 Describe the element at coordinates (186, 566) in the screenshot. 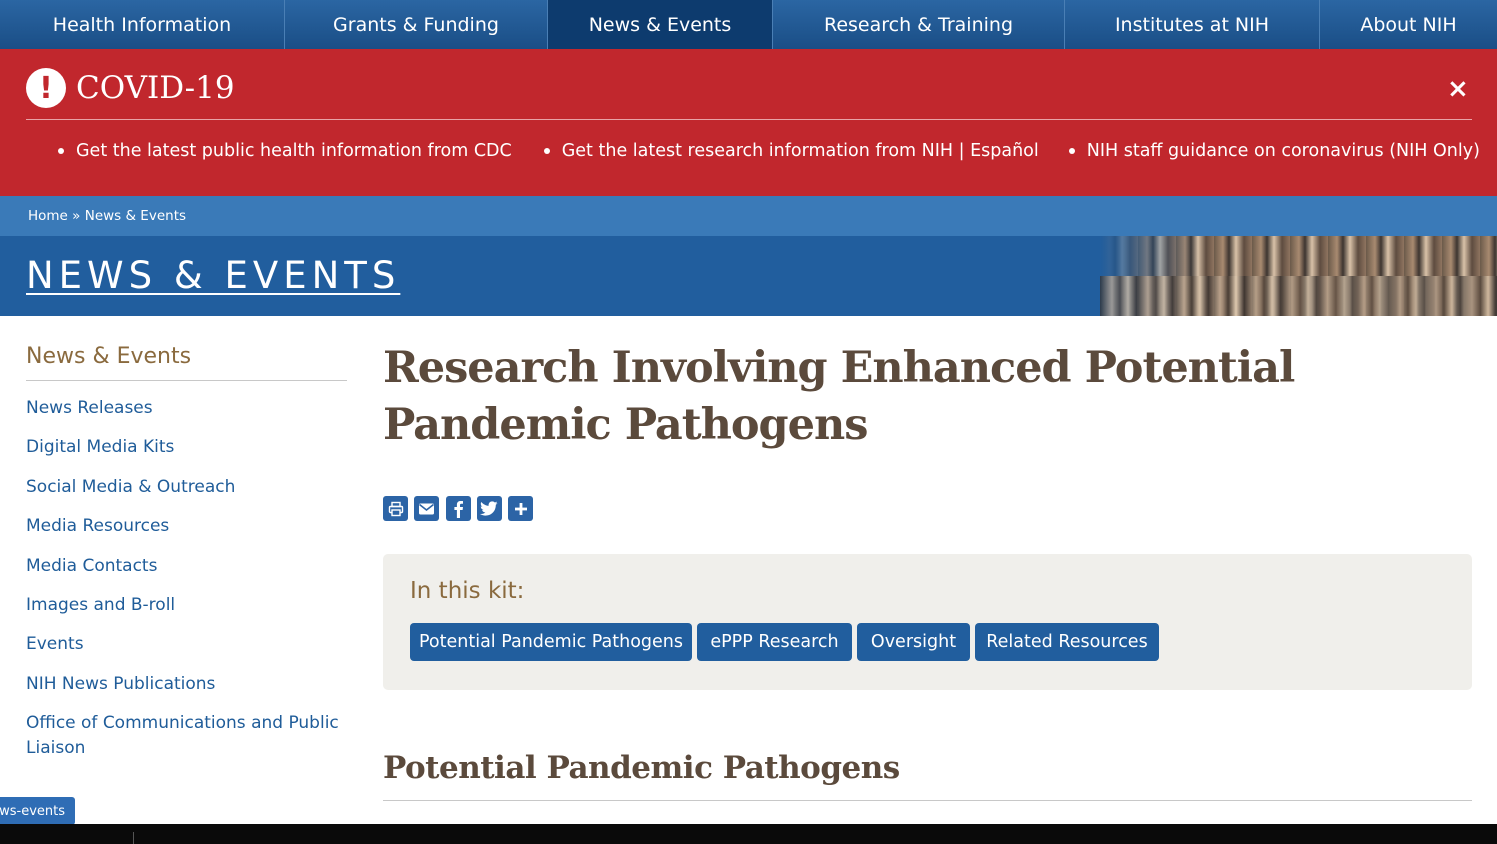

I see `sidebar-item-media-contacts: Media Contacts` at that location.